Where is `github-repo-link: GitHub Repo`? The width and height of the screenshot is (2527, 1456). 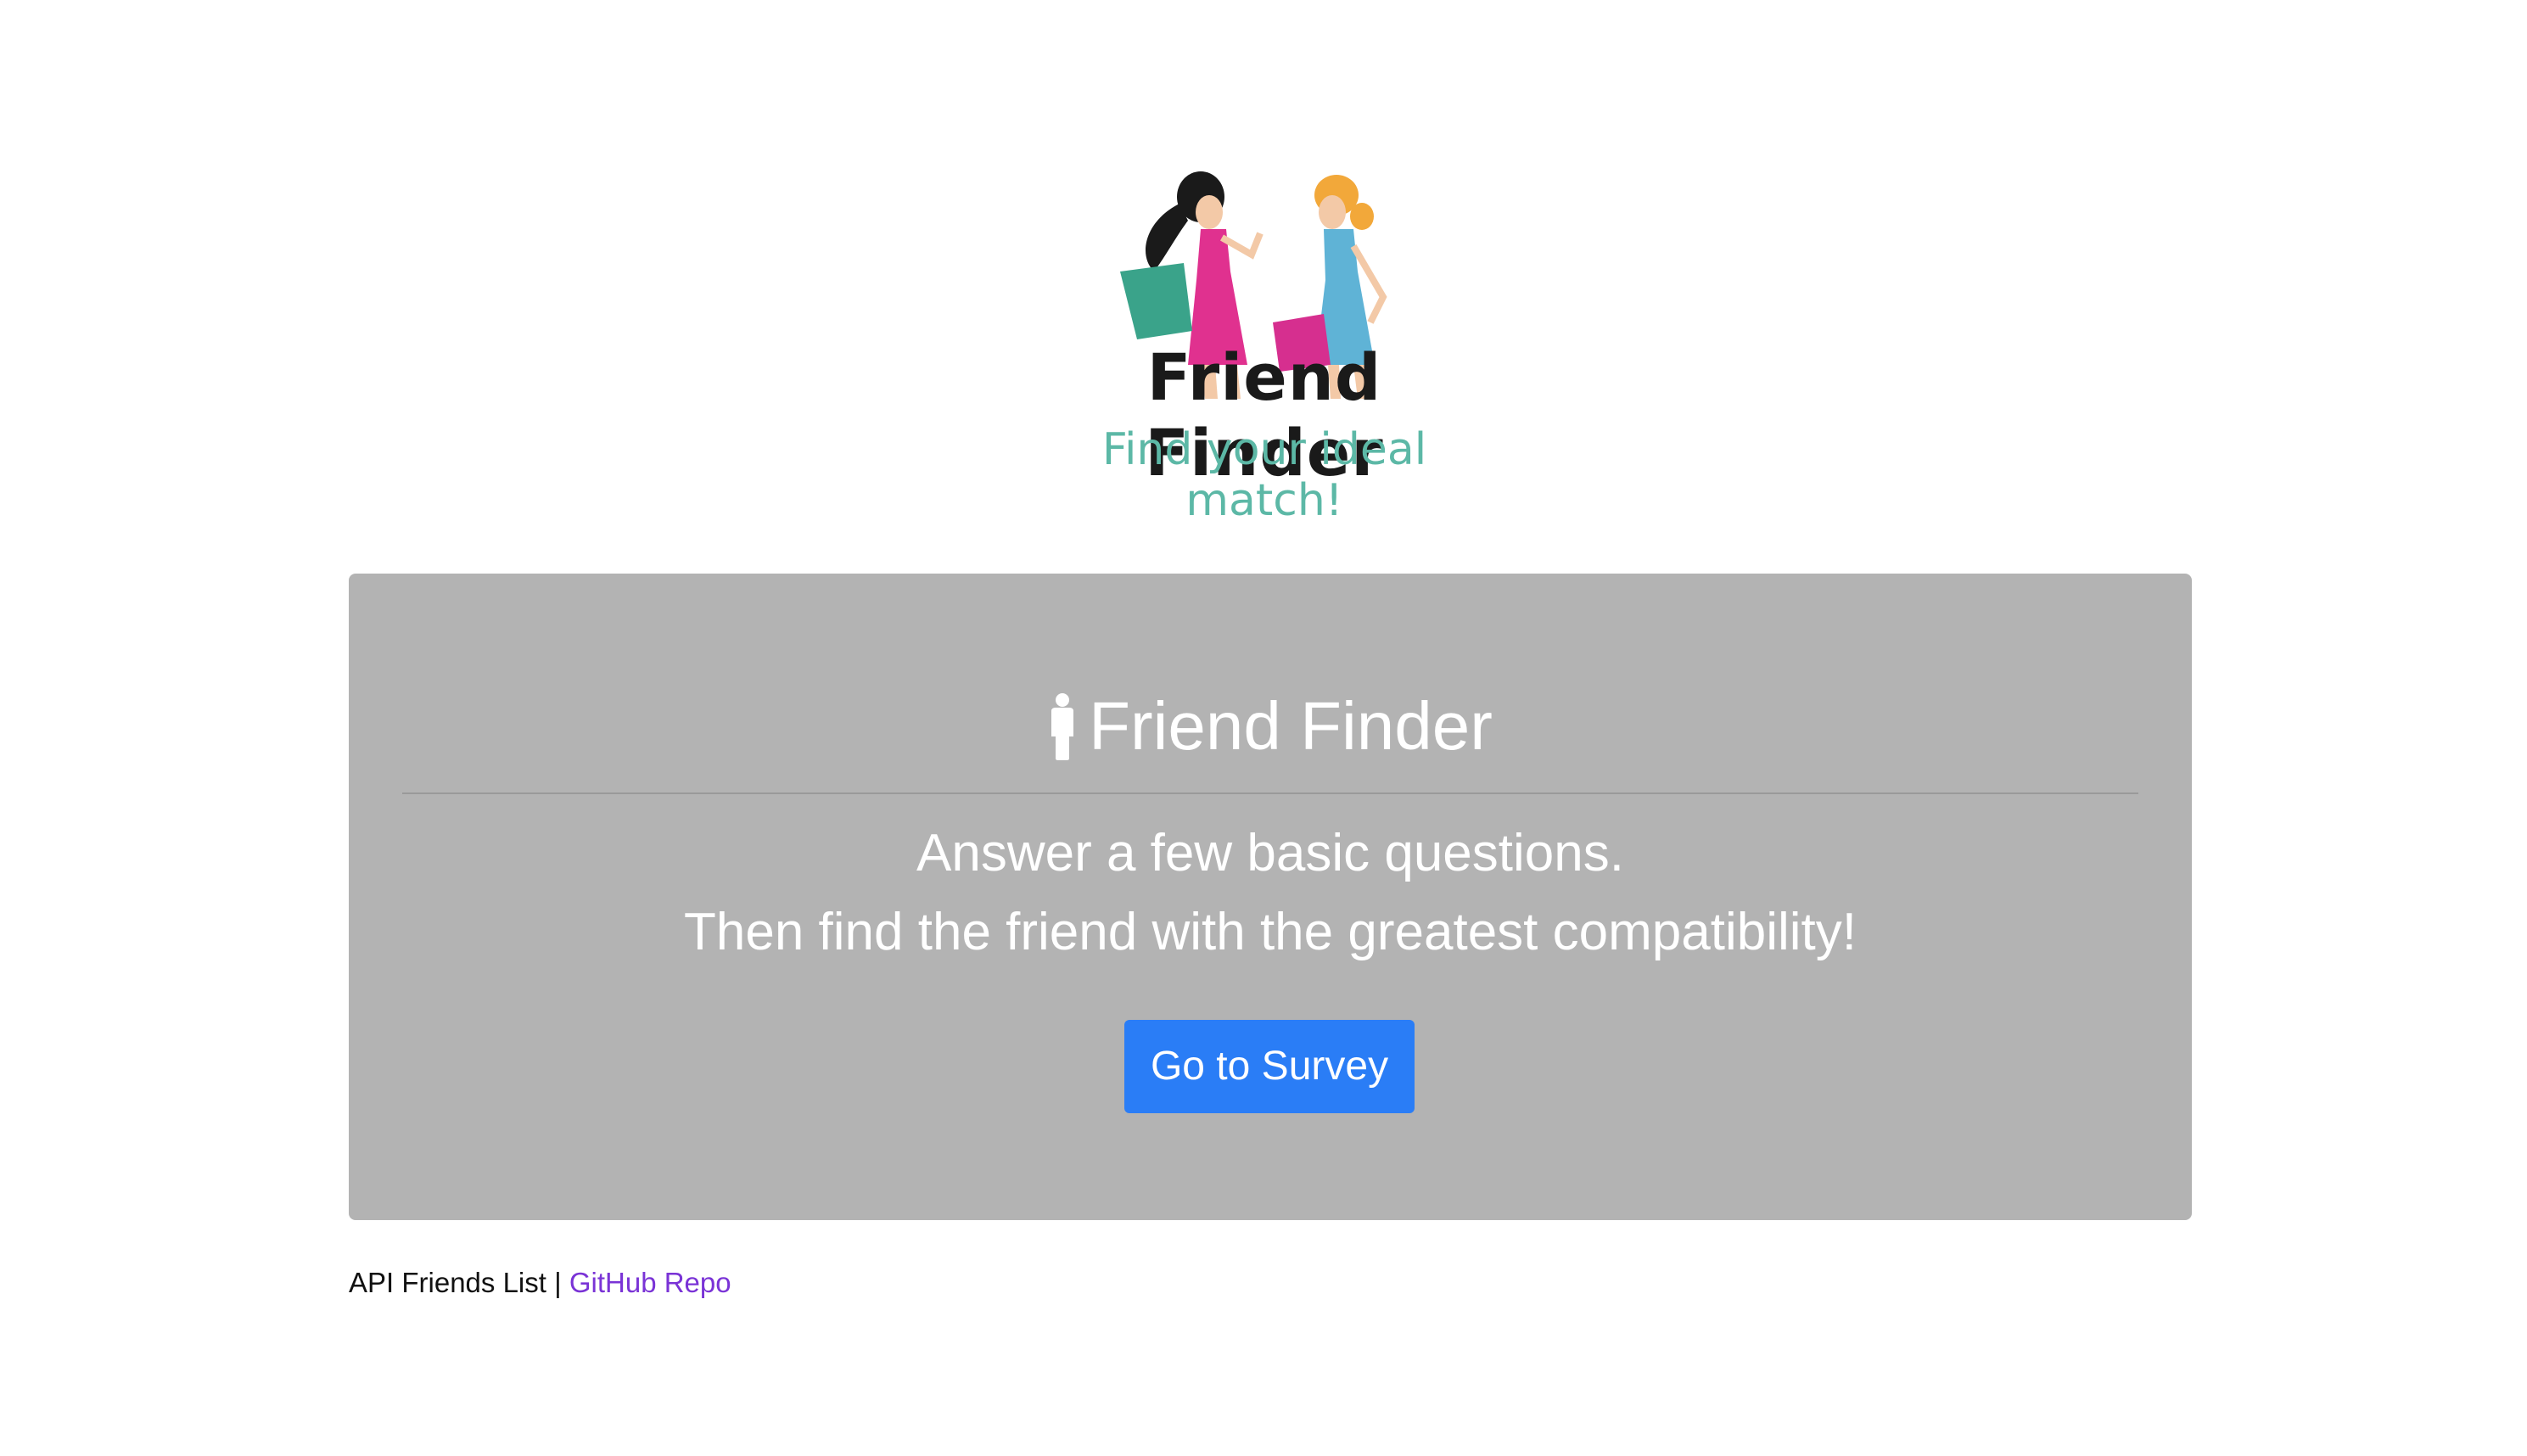
github-repo-link: GitHub Repo is located at coordinates (650, 1282).